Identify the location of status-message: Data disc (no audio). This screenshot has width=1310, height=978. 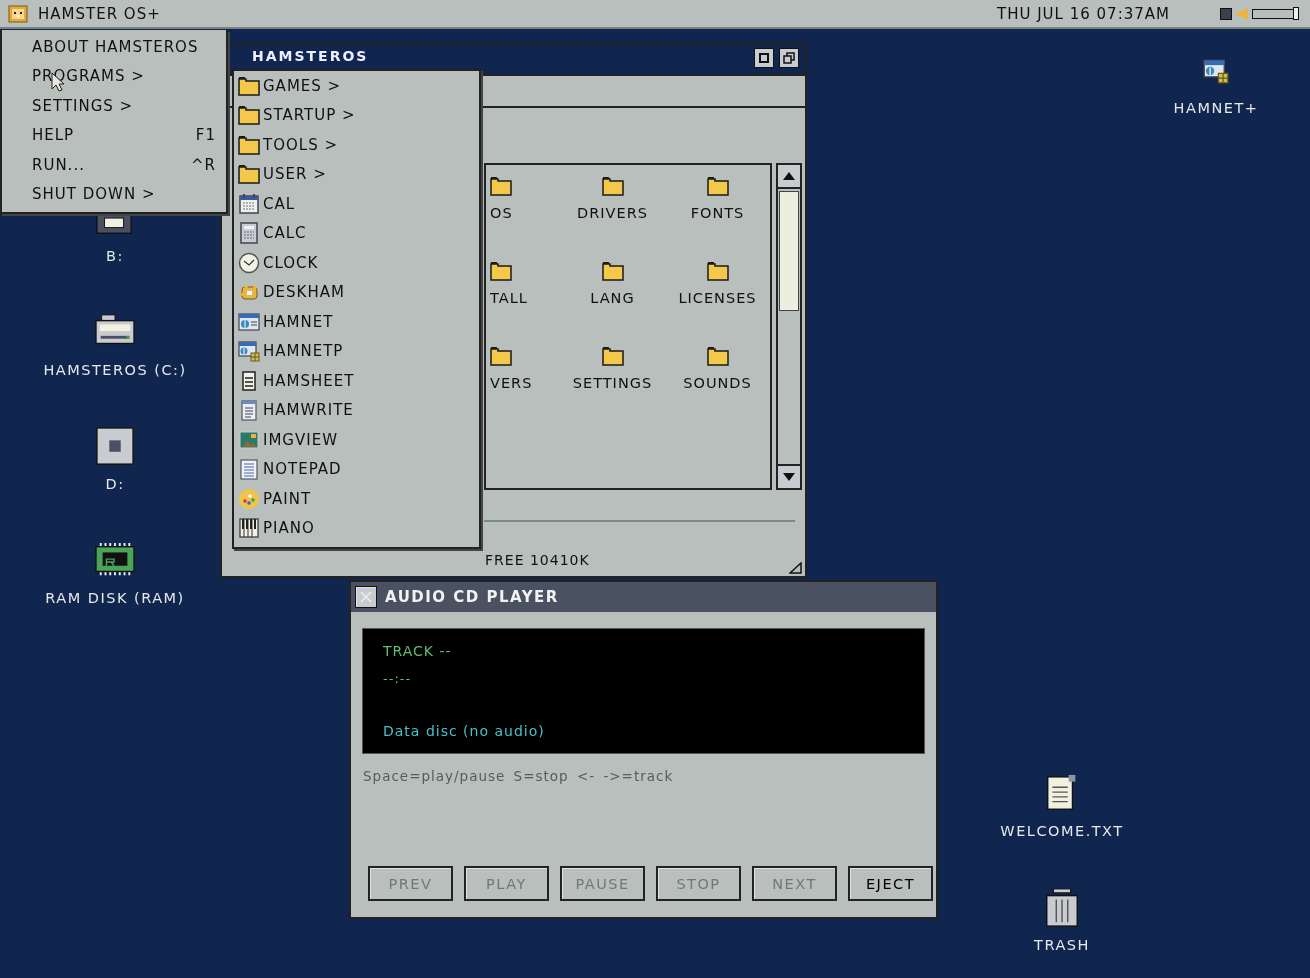
(464, 731).